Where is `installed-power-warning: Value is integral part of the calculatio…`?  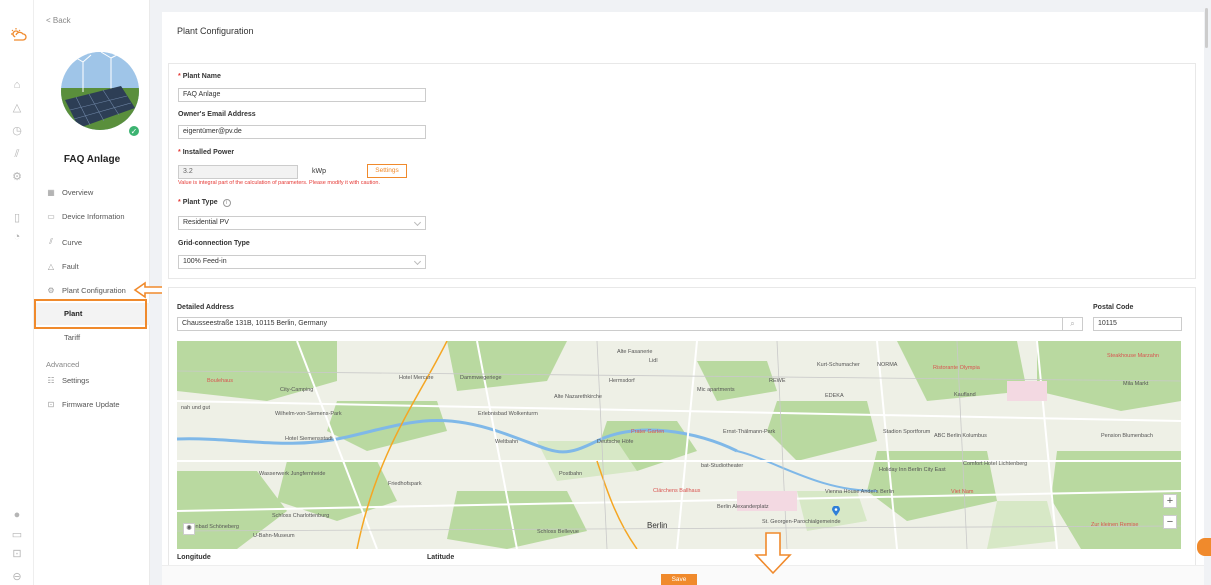 installed-power-warning: Value is integral part of the calculatio… is located at coordinates (279, 183).